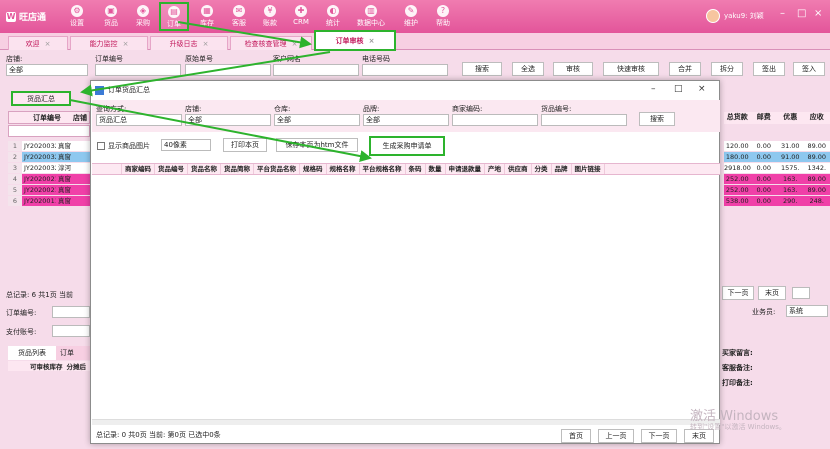 Image resolution: width=830 pixels, height=449 pixels. What do you see at coordinates (270, 15) in the screenshot?
I see `nav-account: ¥ 账款` at bounding box center [270, 15].